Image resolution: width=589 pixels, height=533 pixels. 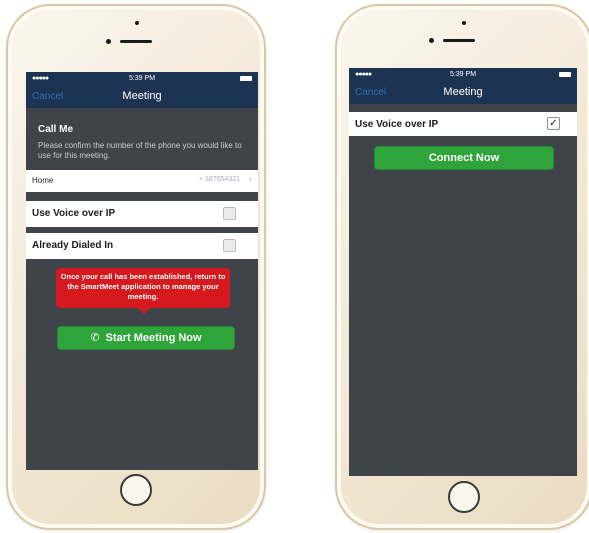 What do you see at coordinates (43, 180) in the screenshot?
I see `phone-label: Home` at bounding box center [43, 180].